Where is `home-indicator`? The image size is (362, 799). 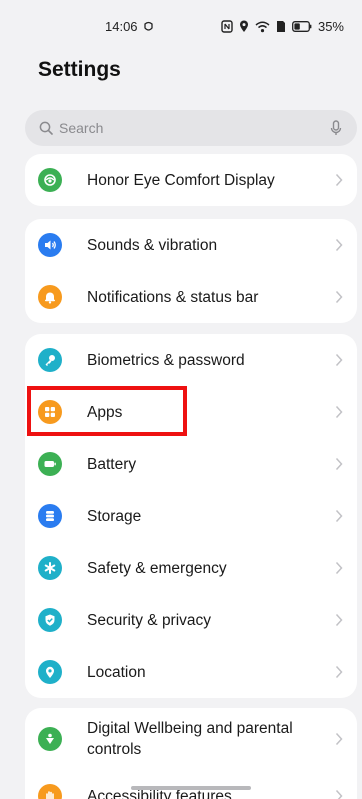
home-indicator is located at coordinates (191, 788).